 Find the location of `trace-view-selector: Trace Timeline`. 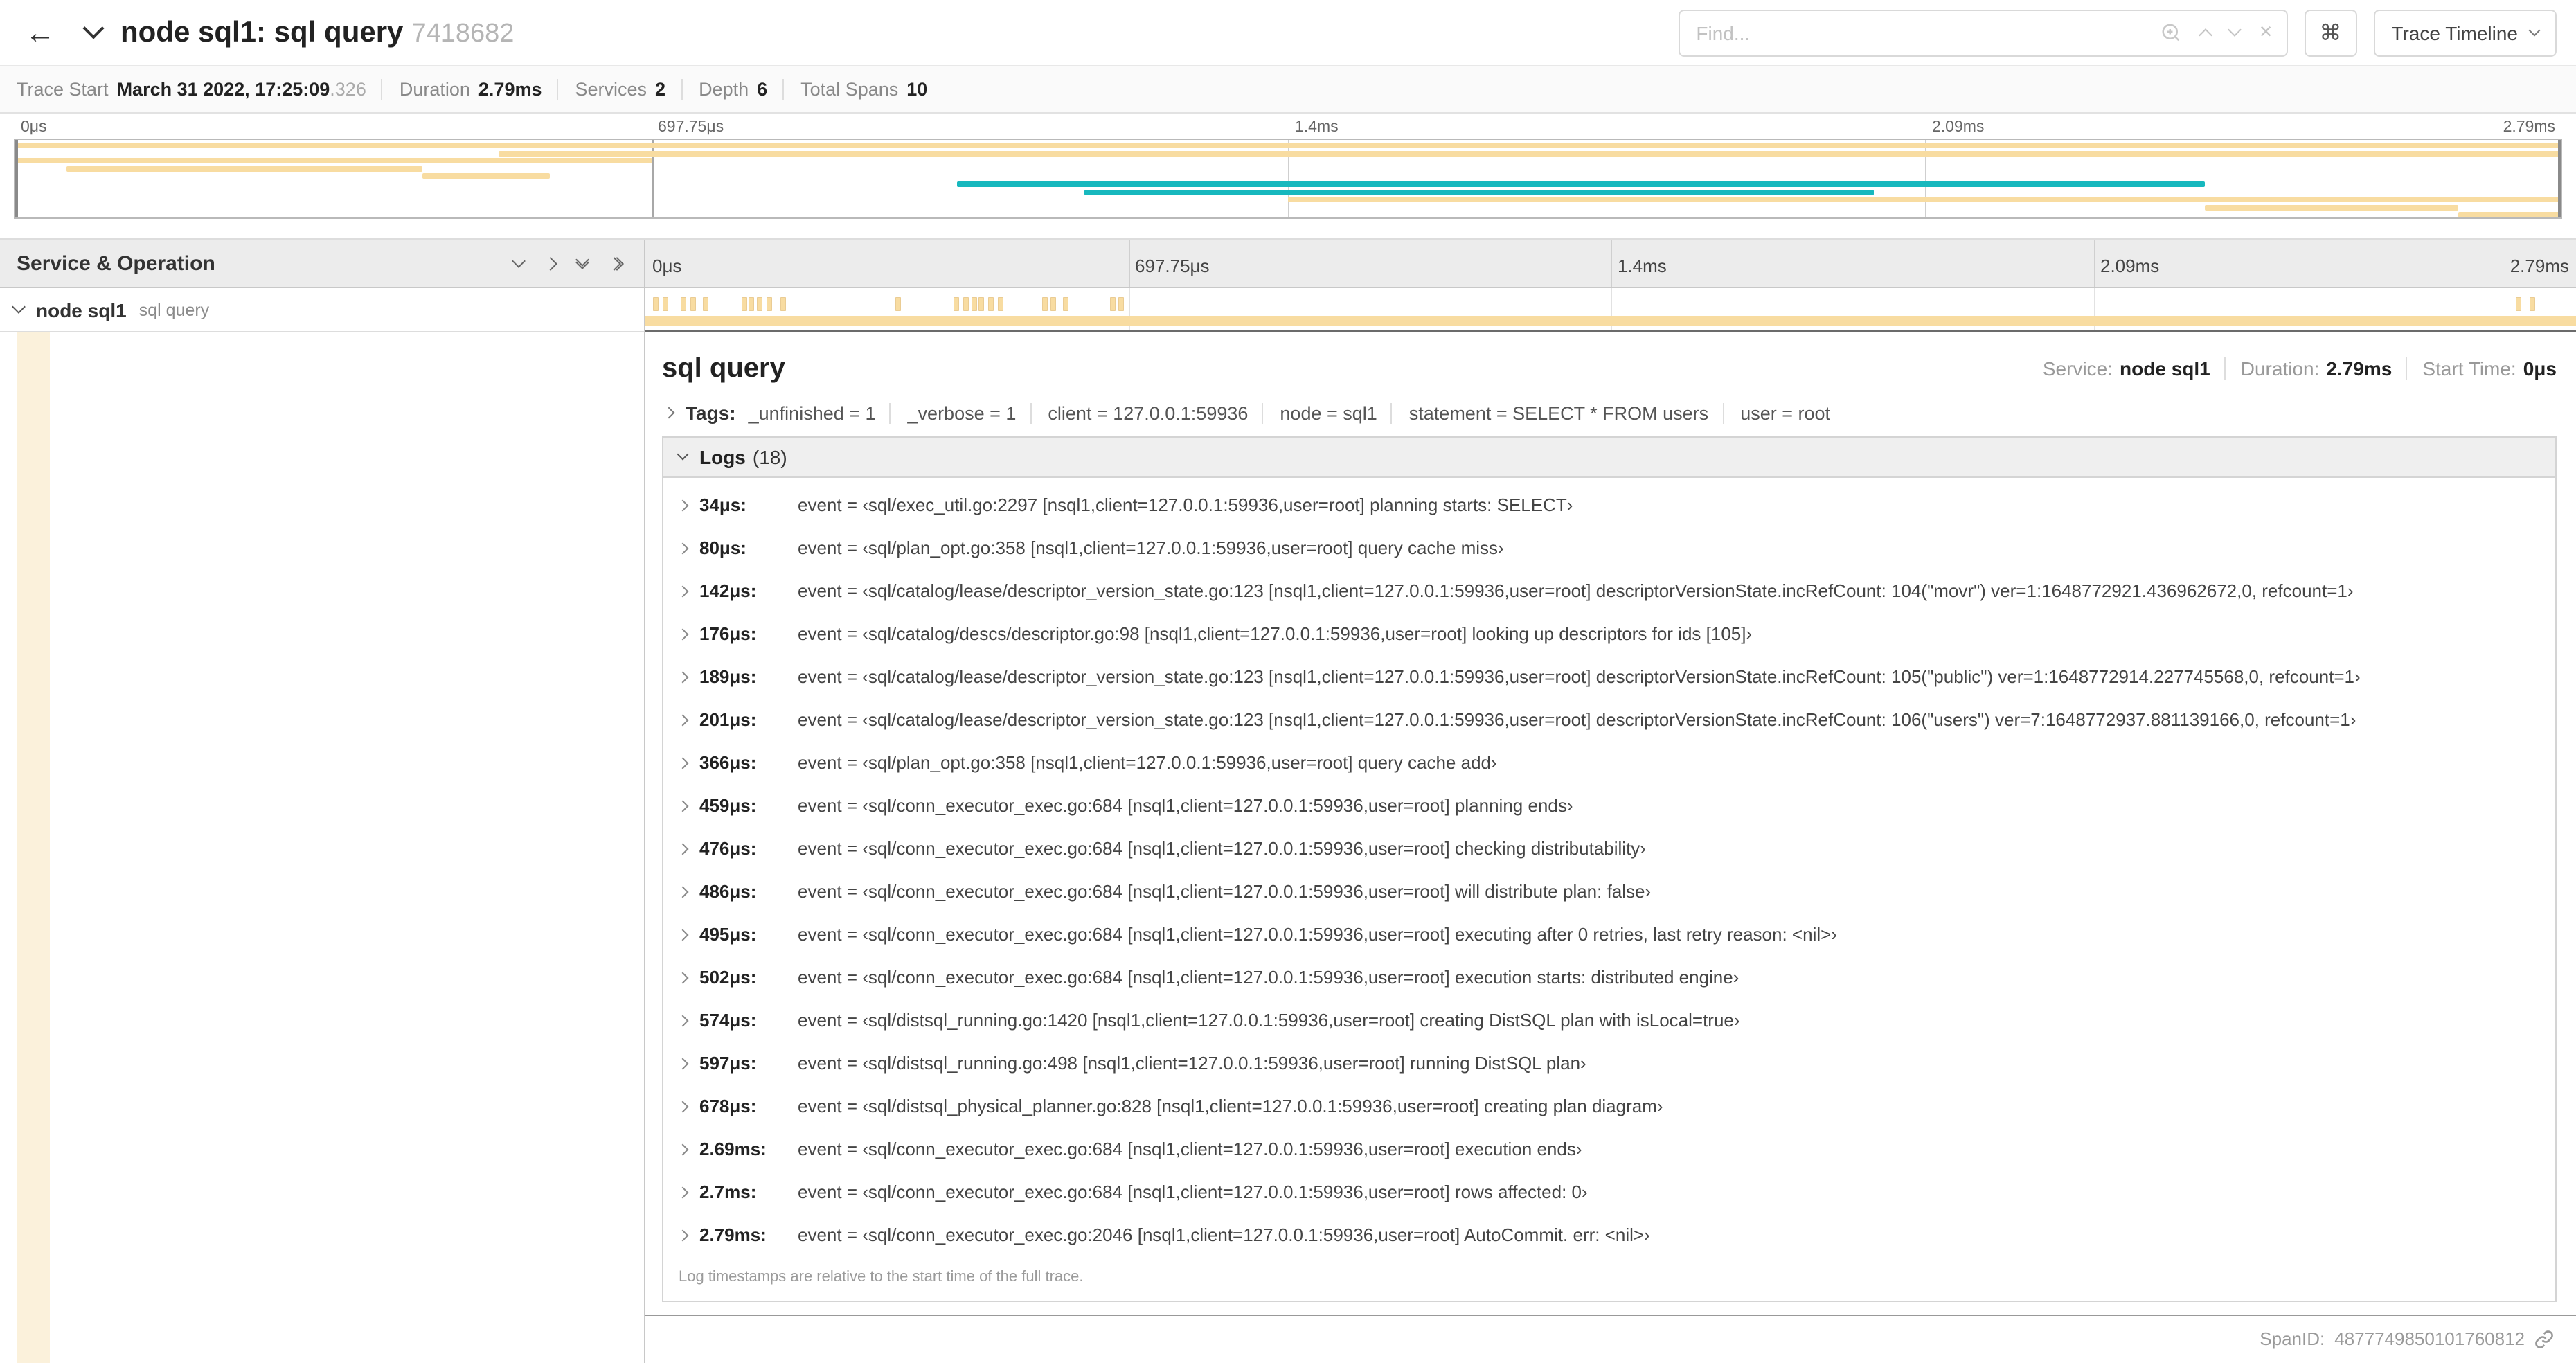

trace-view-selector: Trace Timeline is located at coordinates (2465, 33).